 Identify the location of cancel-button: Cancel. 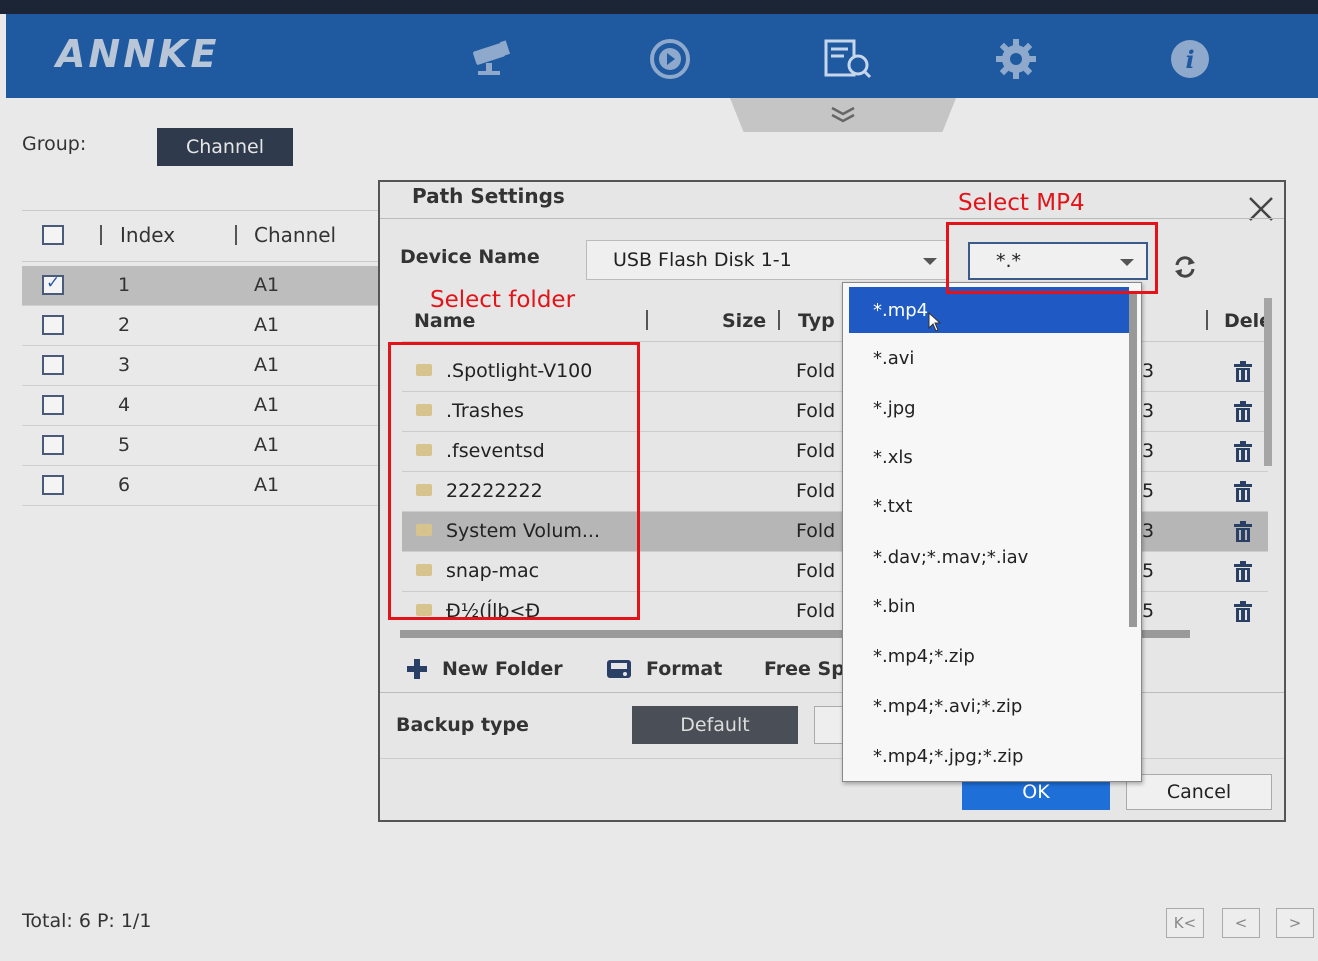
(1199, 792).